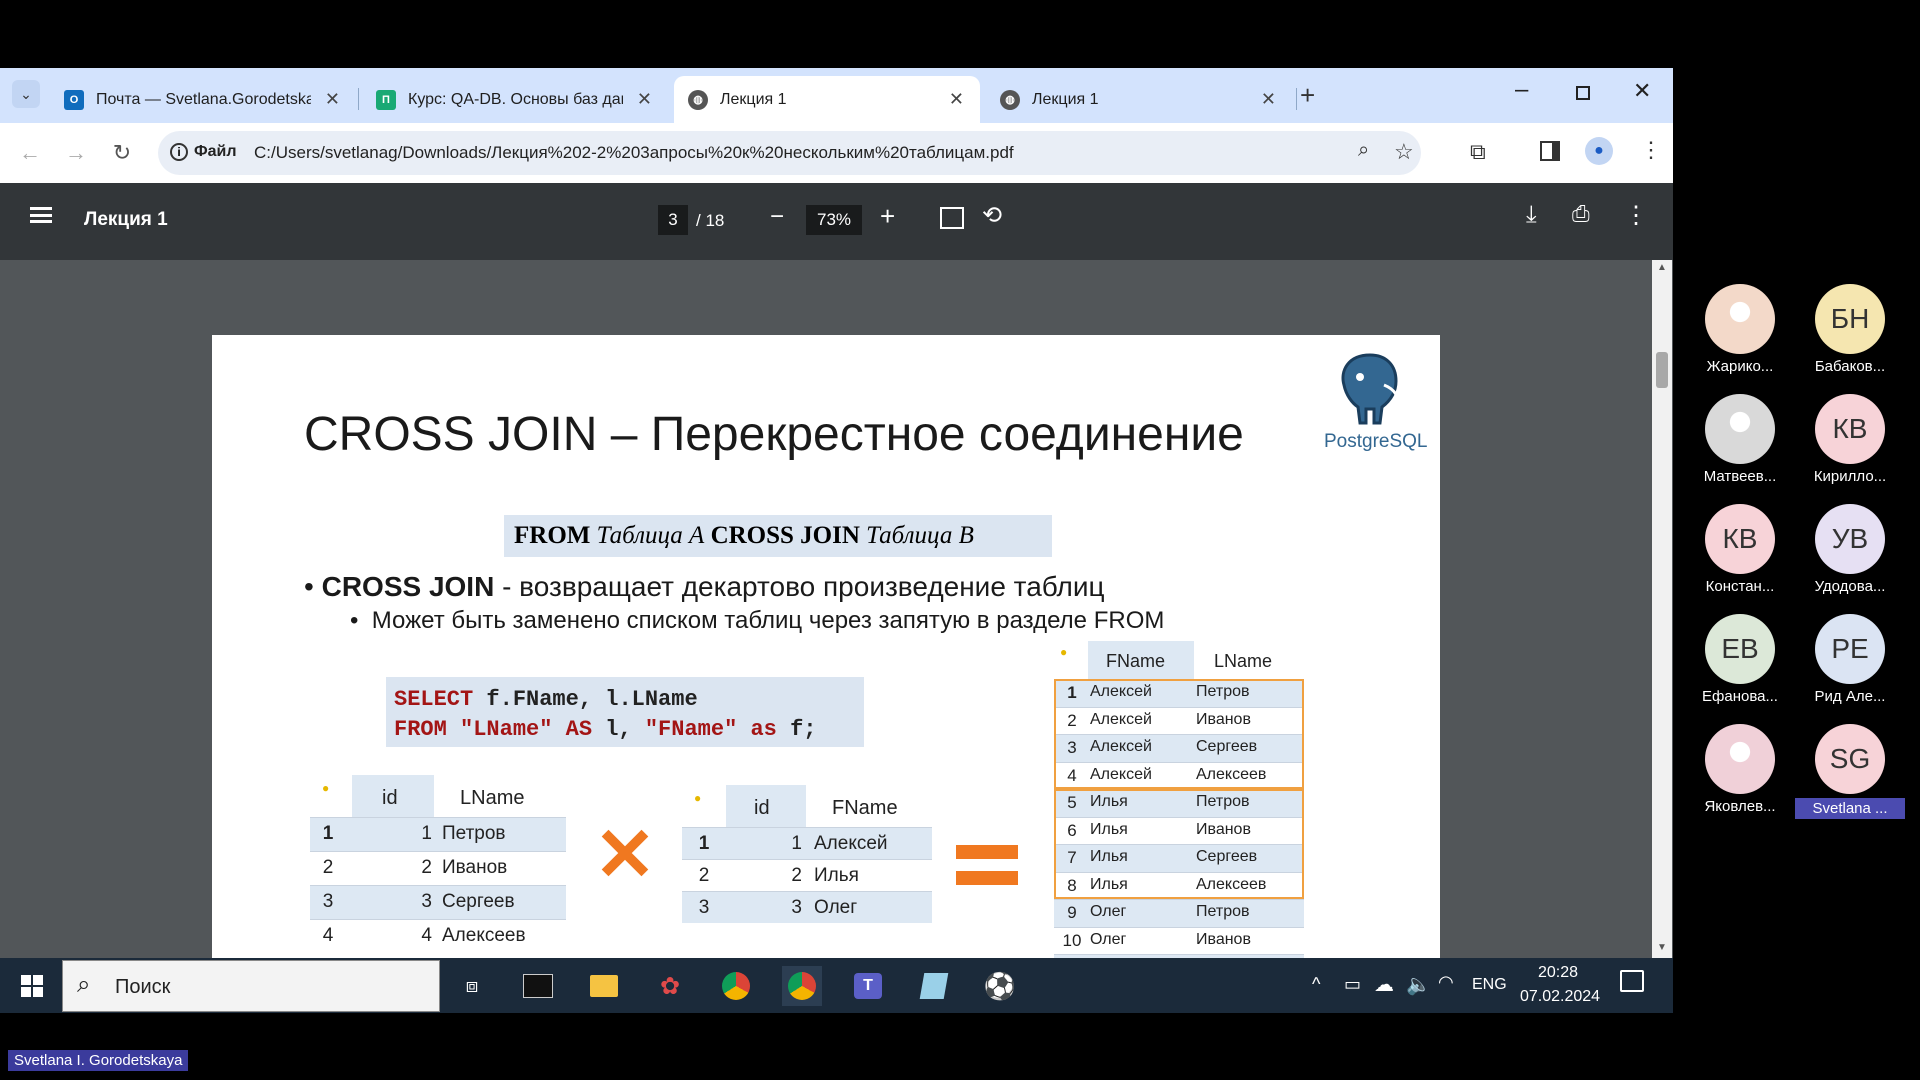 The width and height of the screenshot is (1920, 1080). I want to click on notes-app-icon, so click(934, 986).